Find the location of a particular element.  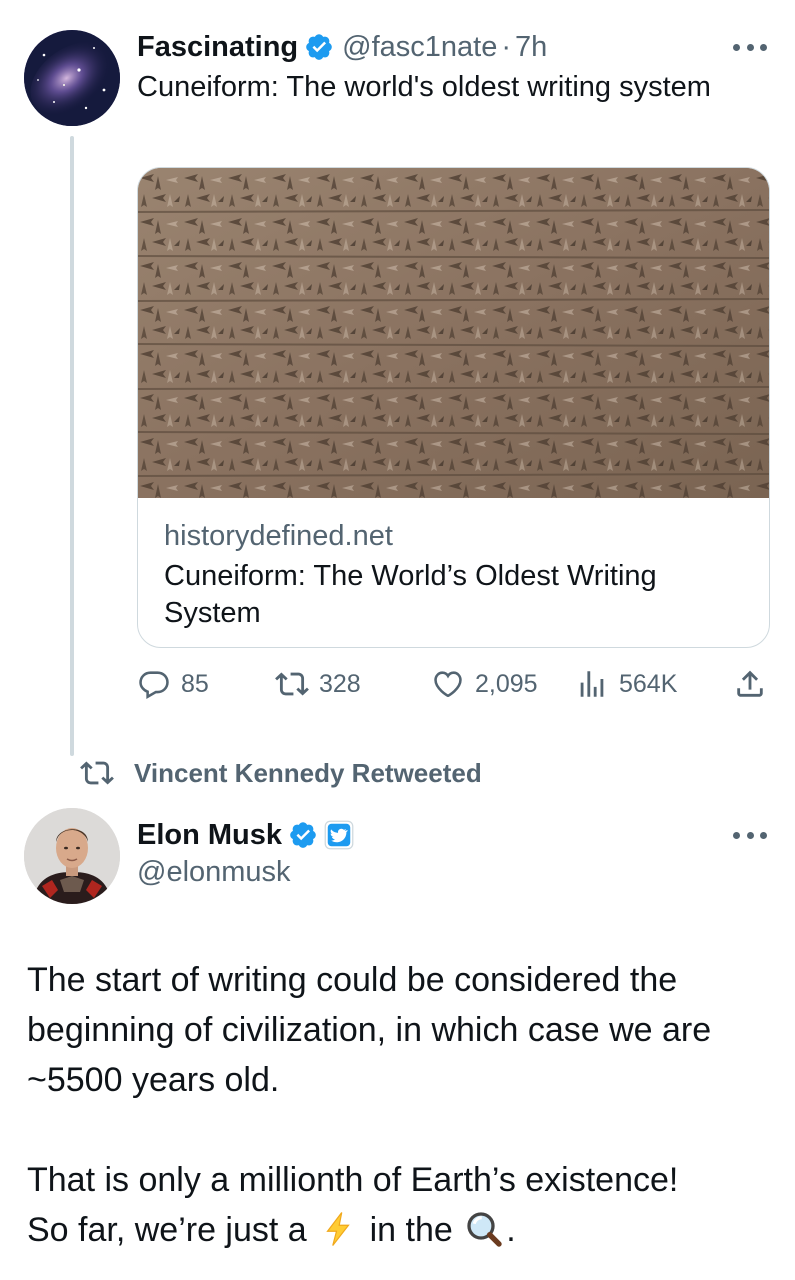

tweet-last-line: So far, we’re just a in the . is located at coordinates (401, 1230).